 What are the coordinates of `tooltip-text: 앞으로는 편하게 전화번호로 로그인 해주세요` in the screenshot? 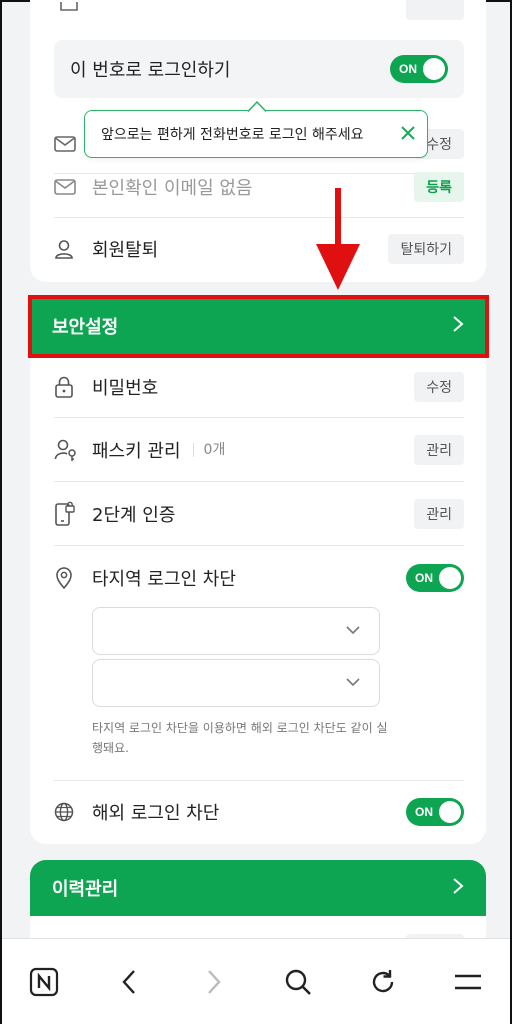 It's located at (232, 135).